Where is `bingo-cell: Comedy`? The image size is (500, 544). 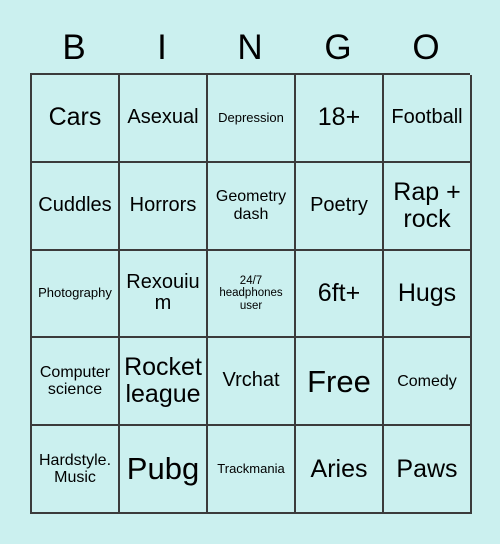
bingo-cell: Comedy is located at coordinates (428, 382).